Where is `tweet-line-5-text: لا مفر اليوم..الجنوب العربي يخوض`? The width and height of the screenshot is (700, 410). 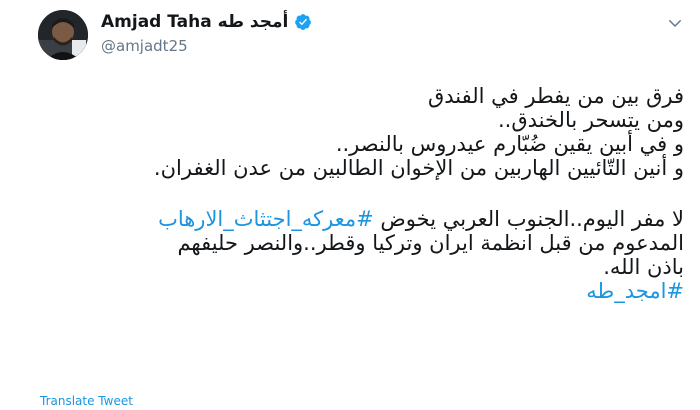 tweet-line-5-text: لا مفر اليوم..الجنوب العربي يخوض is located at coordinates (528, 219).